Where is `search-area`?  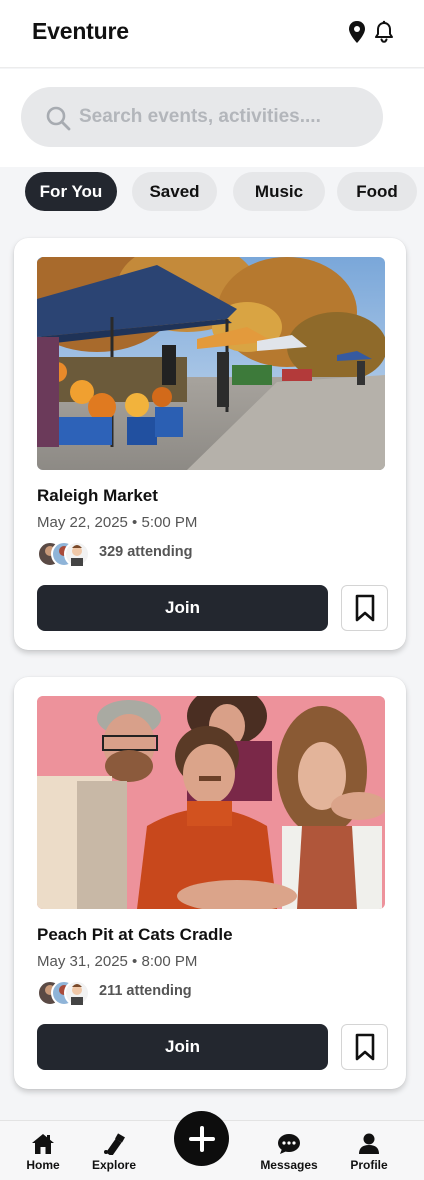
search-area is located at coordinates (212, 118).